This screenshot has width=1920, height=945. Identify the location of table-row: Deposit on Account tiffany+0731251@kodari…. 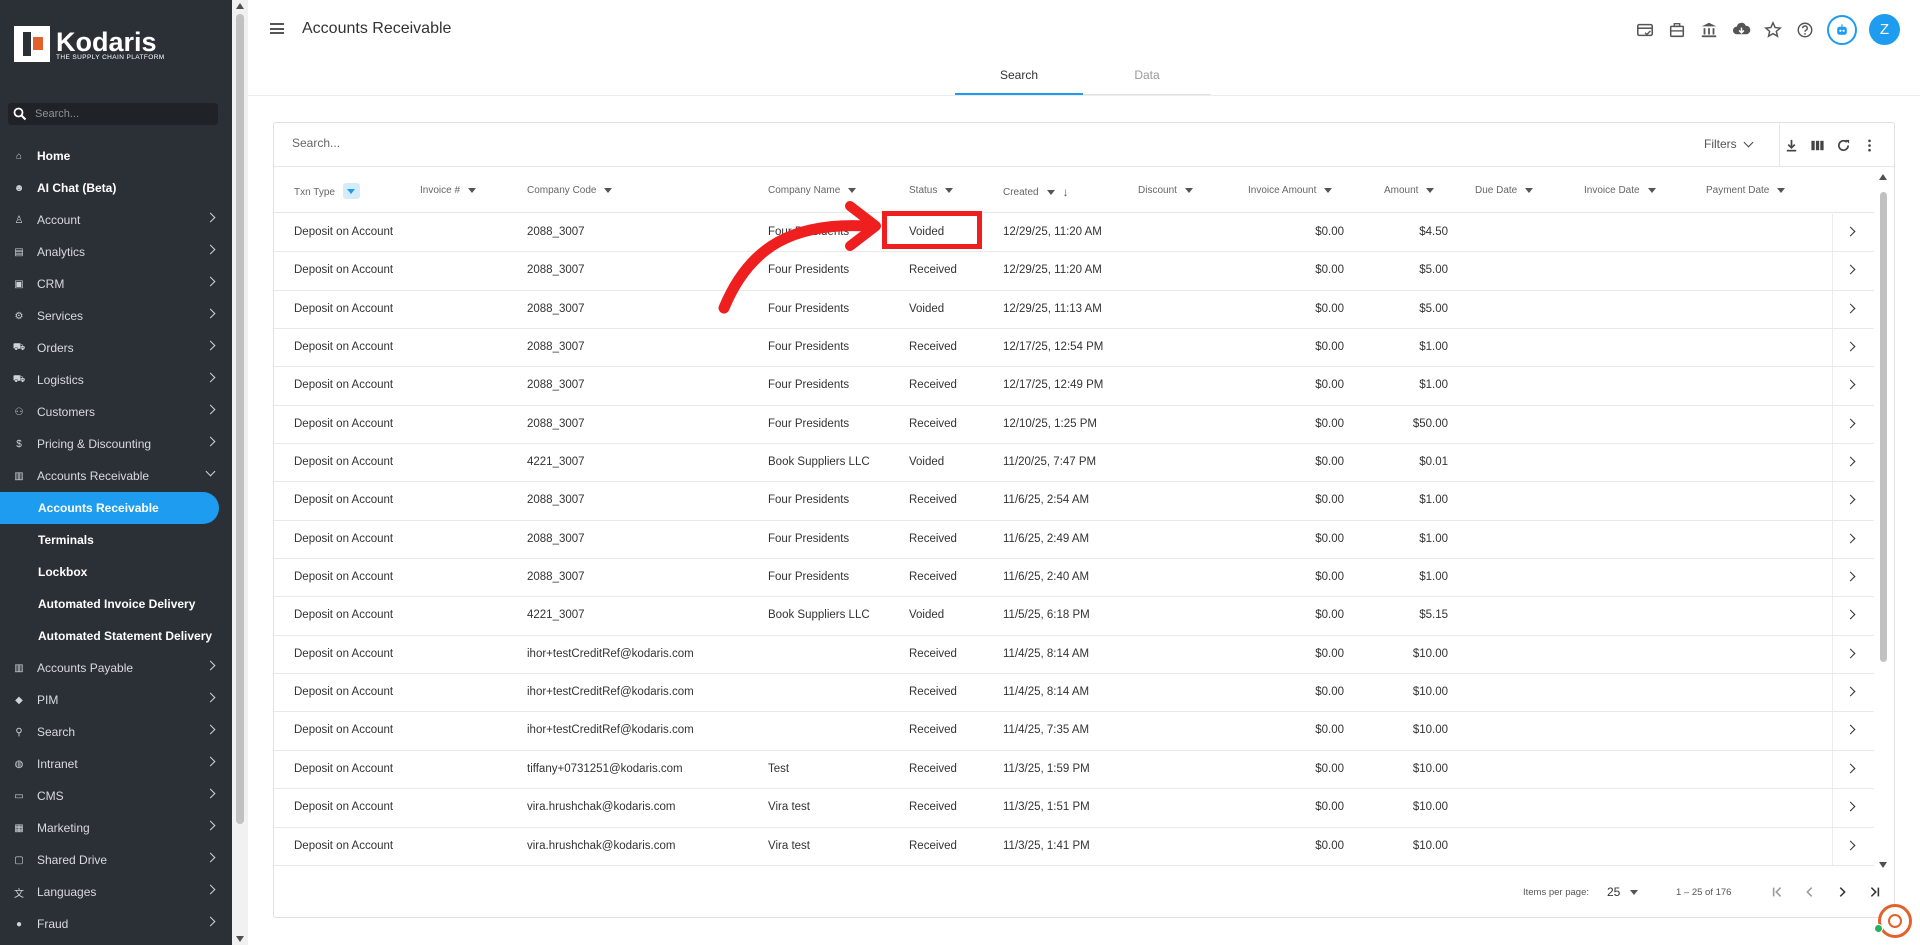
(1074, 770).